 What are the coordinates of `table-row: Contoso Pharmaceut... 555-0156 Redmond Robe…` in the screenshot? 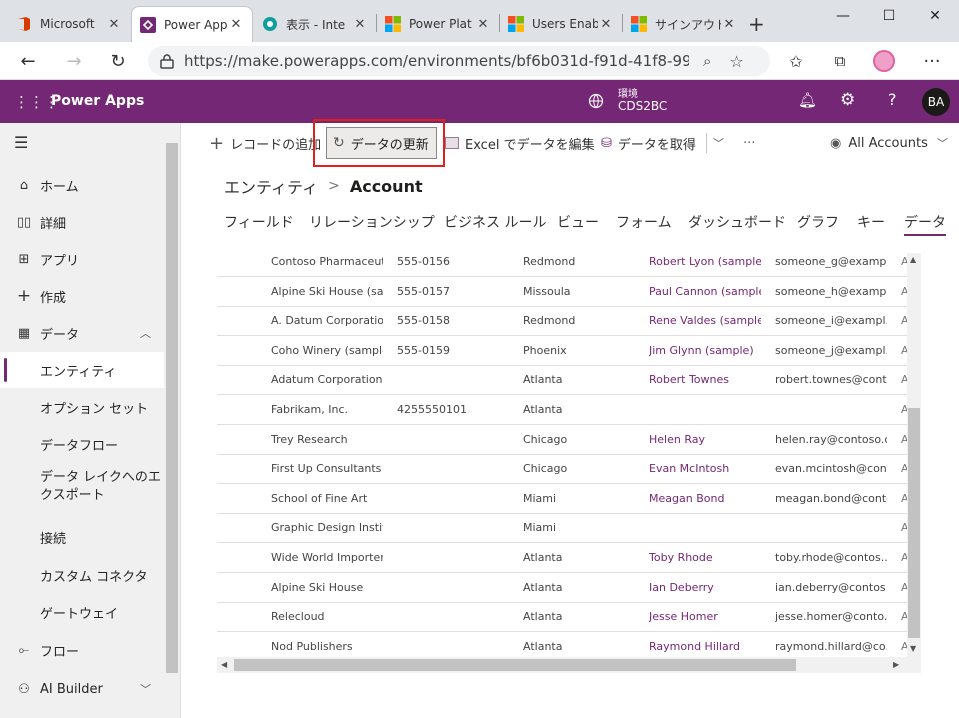 It's located at (562, 262).